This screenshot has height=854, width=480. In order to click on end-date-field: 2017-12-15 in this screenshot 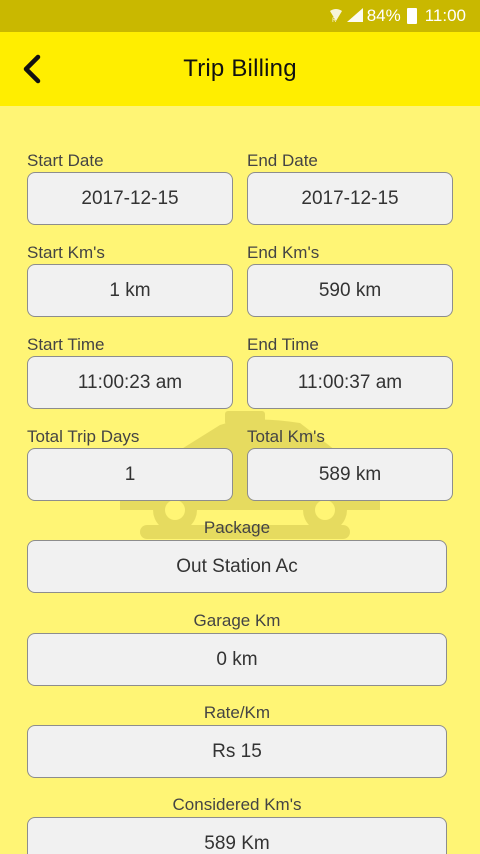, I will do `click(350, 198)`.